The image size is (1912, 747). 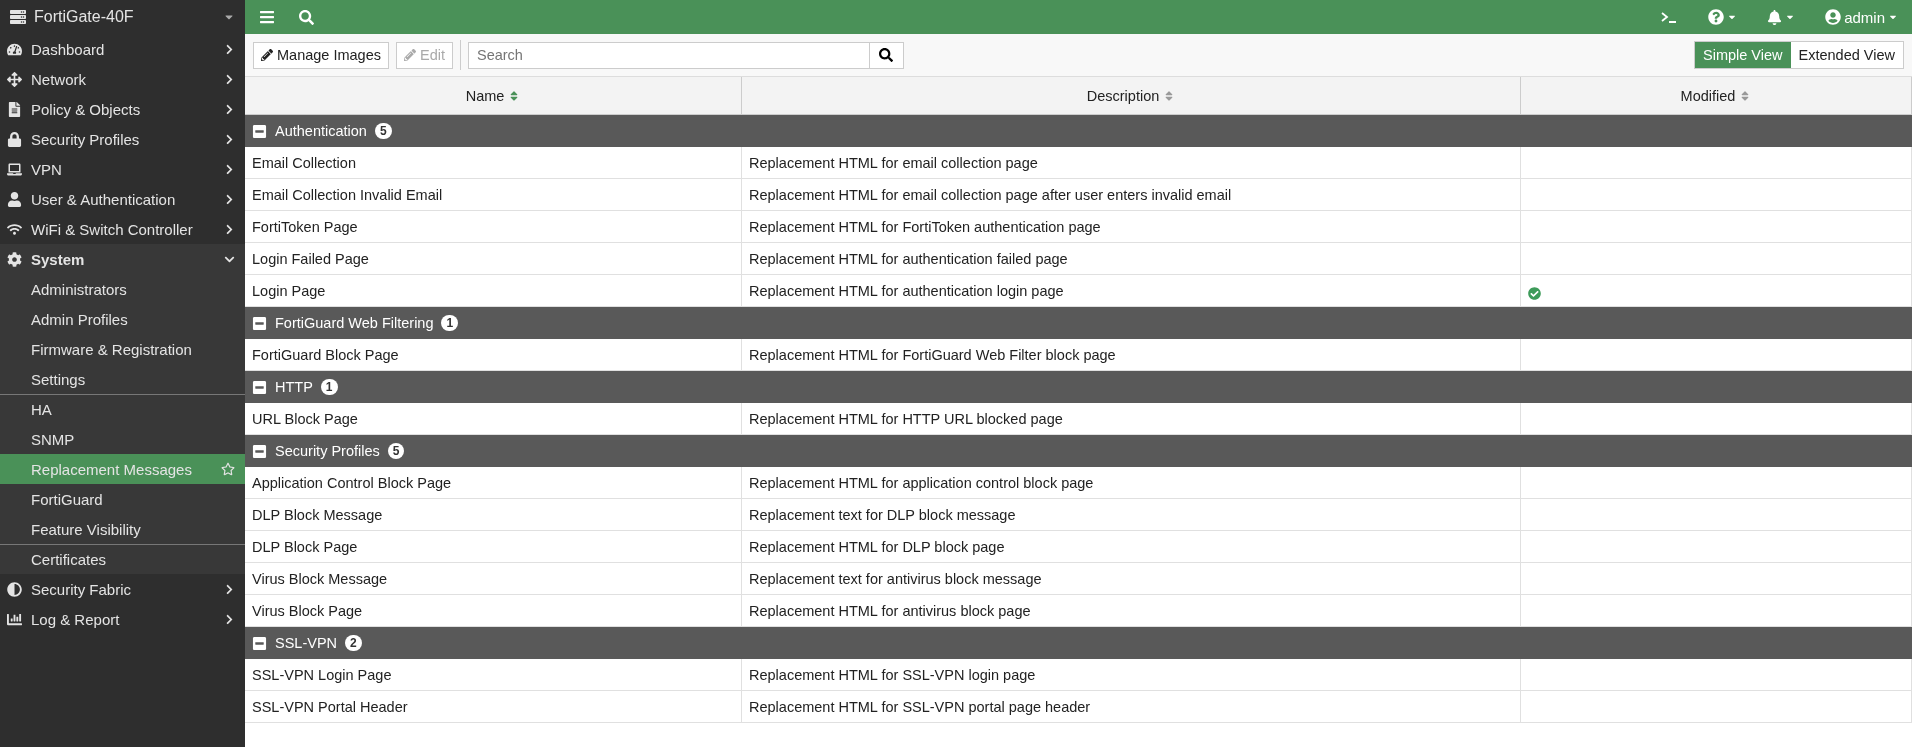 I want to click on table-cell: Replacement HTML for application control block page, so click(x=1131, y=483).